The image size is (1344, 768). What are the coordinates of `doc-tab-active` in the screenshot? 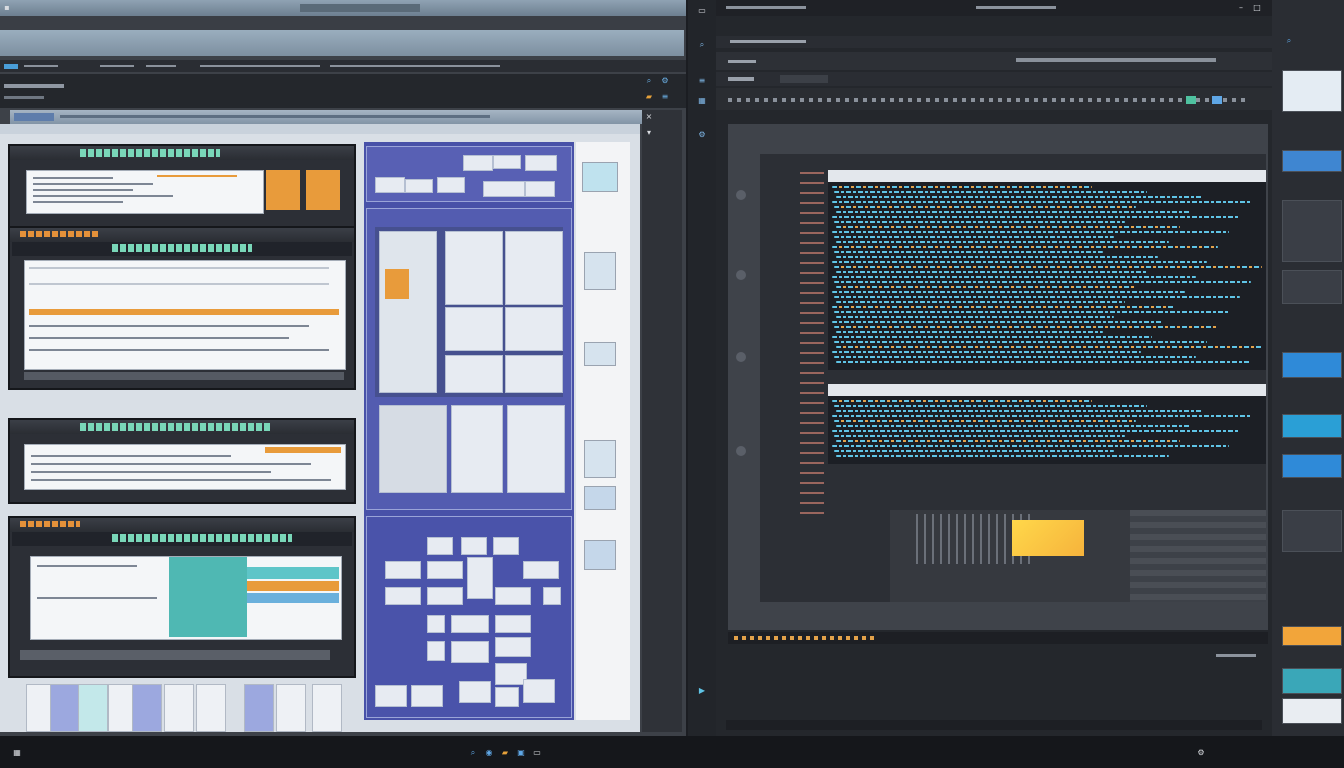 It's located at (34, 117).